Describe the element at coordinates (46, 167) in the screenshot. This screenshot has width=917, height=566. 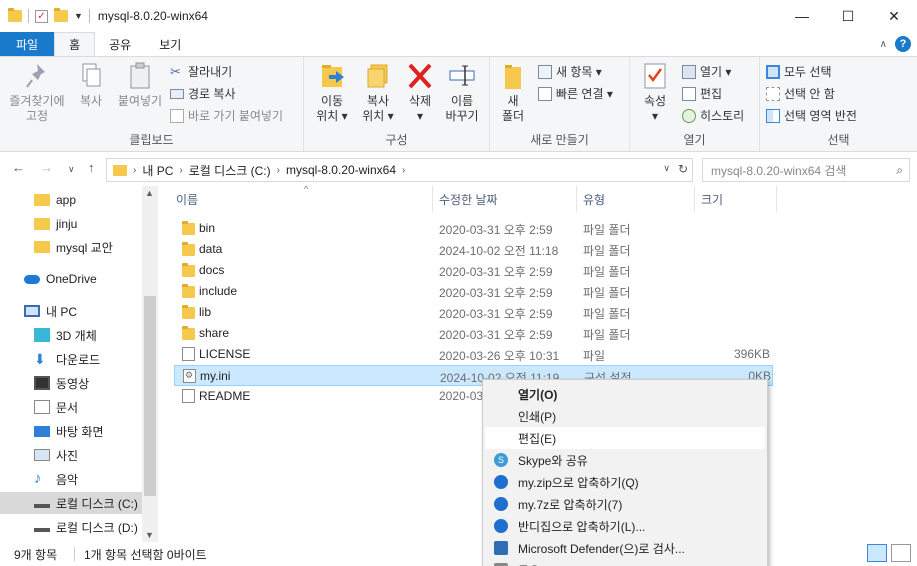
I see `forward-arrow-icon: →` at that location.